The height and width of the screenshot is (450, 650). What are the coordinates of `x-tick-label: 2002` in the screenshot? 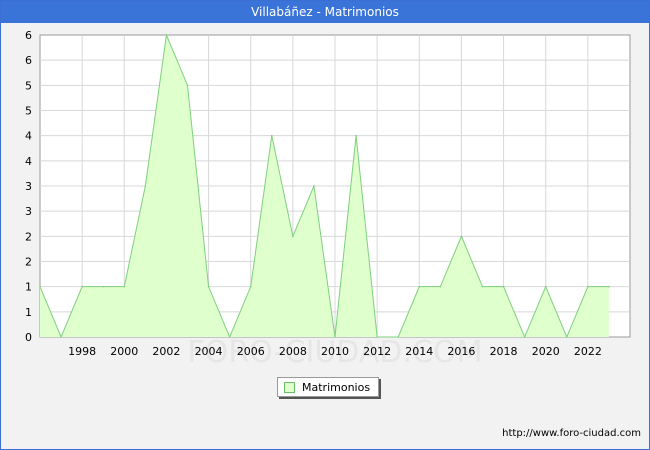 It's located at (166, 351).